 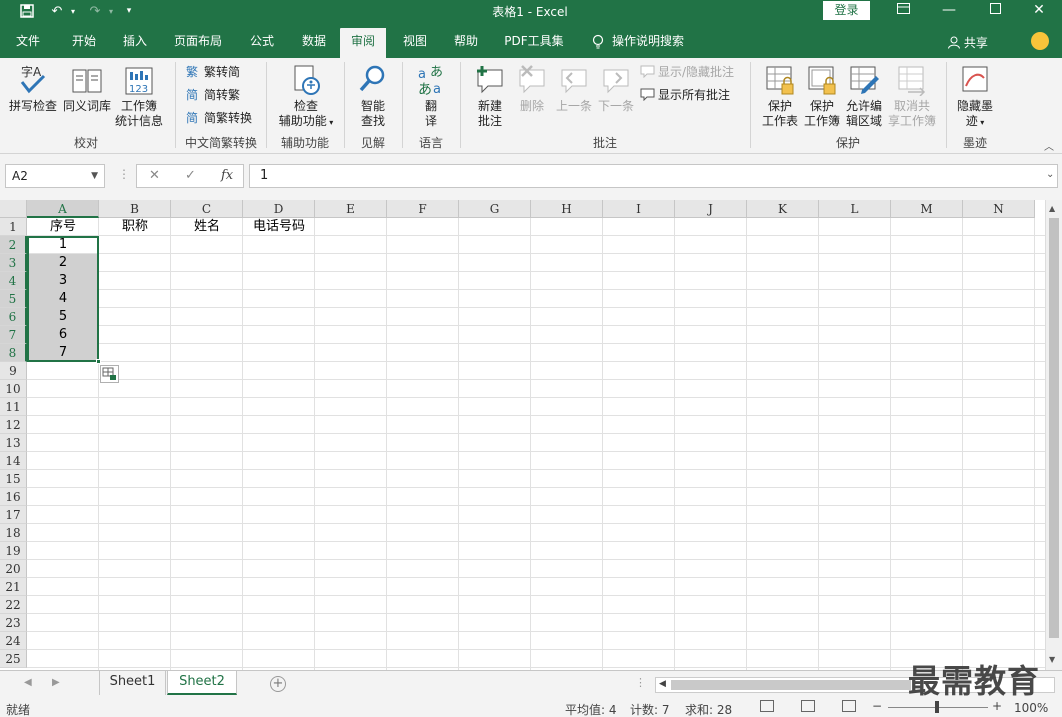 I want to click on column-header-j: J, so click(x=711, y=209).